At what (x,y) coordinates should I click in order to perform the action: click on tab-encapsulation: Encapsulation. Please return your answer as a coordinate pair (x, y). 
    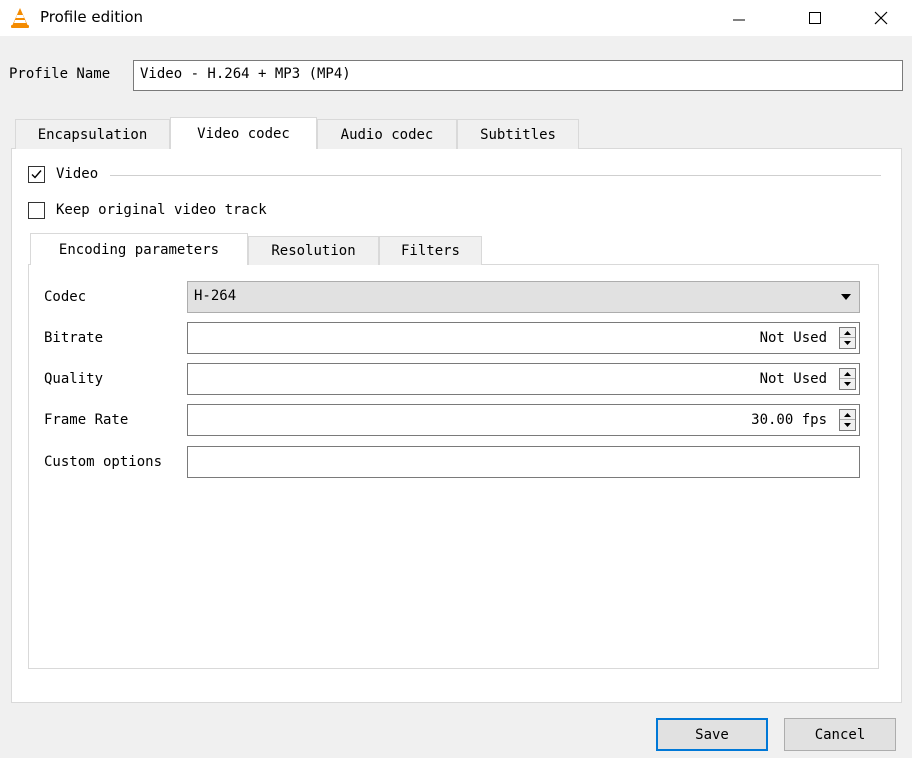
    Looking at the image, I should click on (92, 134).